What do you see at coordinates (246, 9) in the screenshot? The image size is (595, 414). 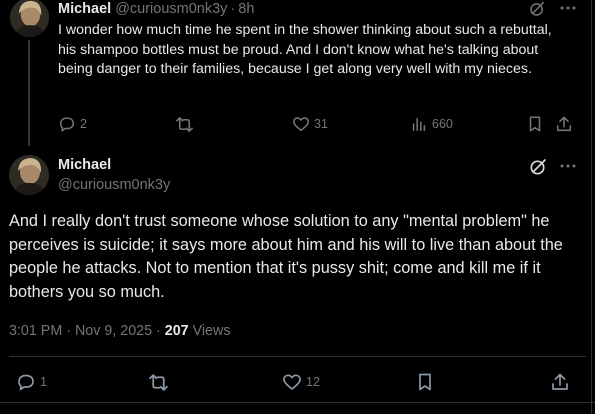 I see `post-time: 8h` at bounding box center [246, 9].